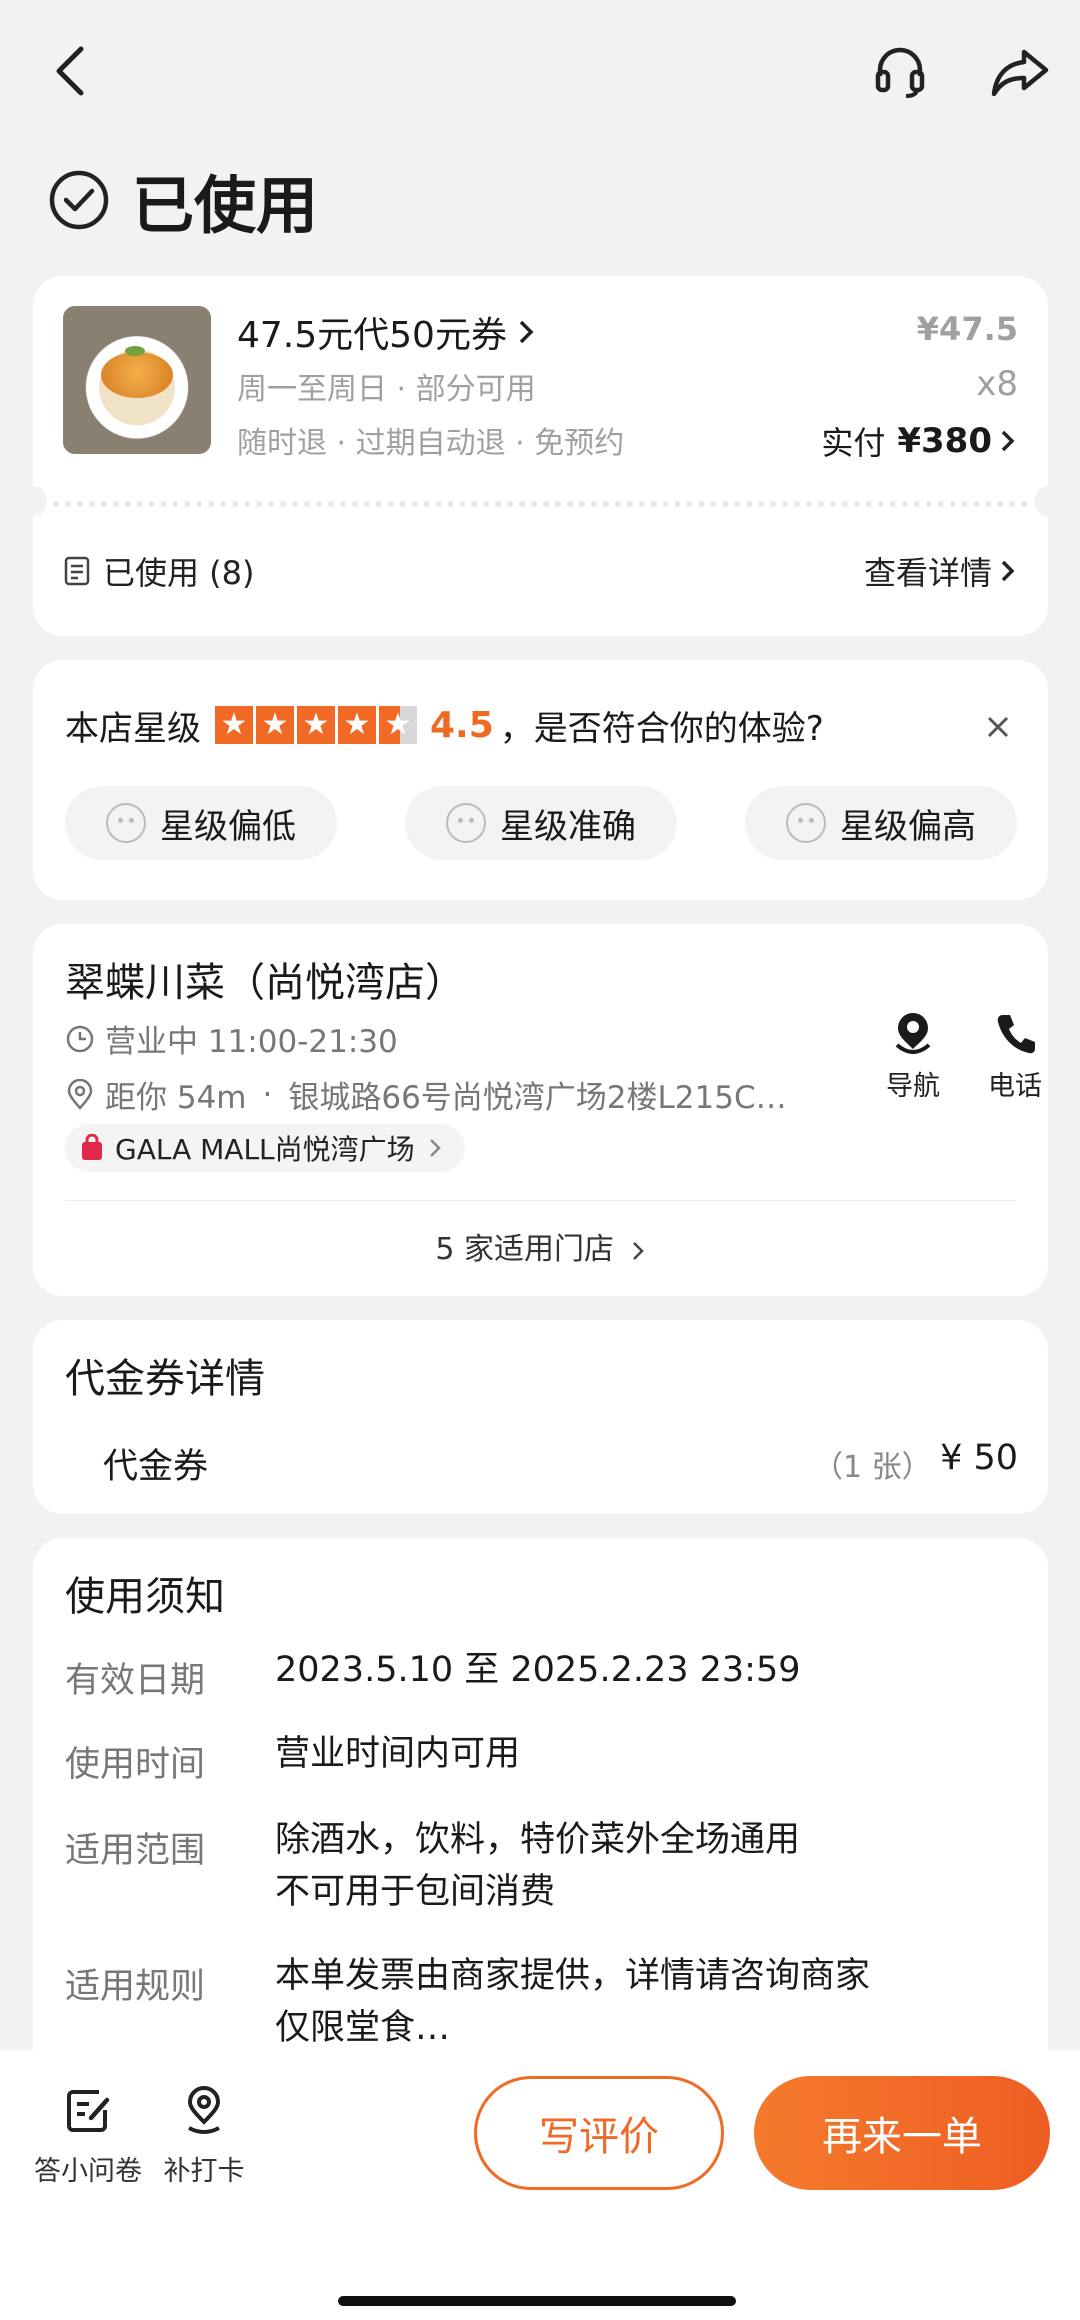 Image resolution: width=1080 pixels, height=2320 pixels. I want to click on headset-icon, so click(900, 72).